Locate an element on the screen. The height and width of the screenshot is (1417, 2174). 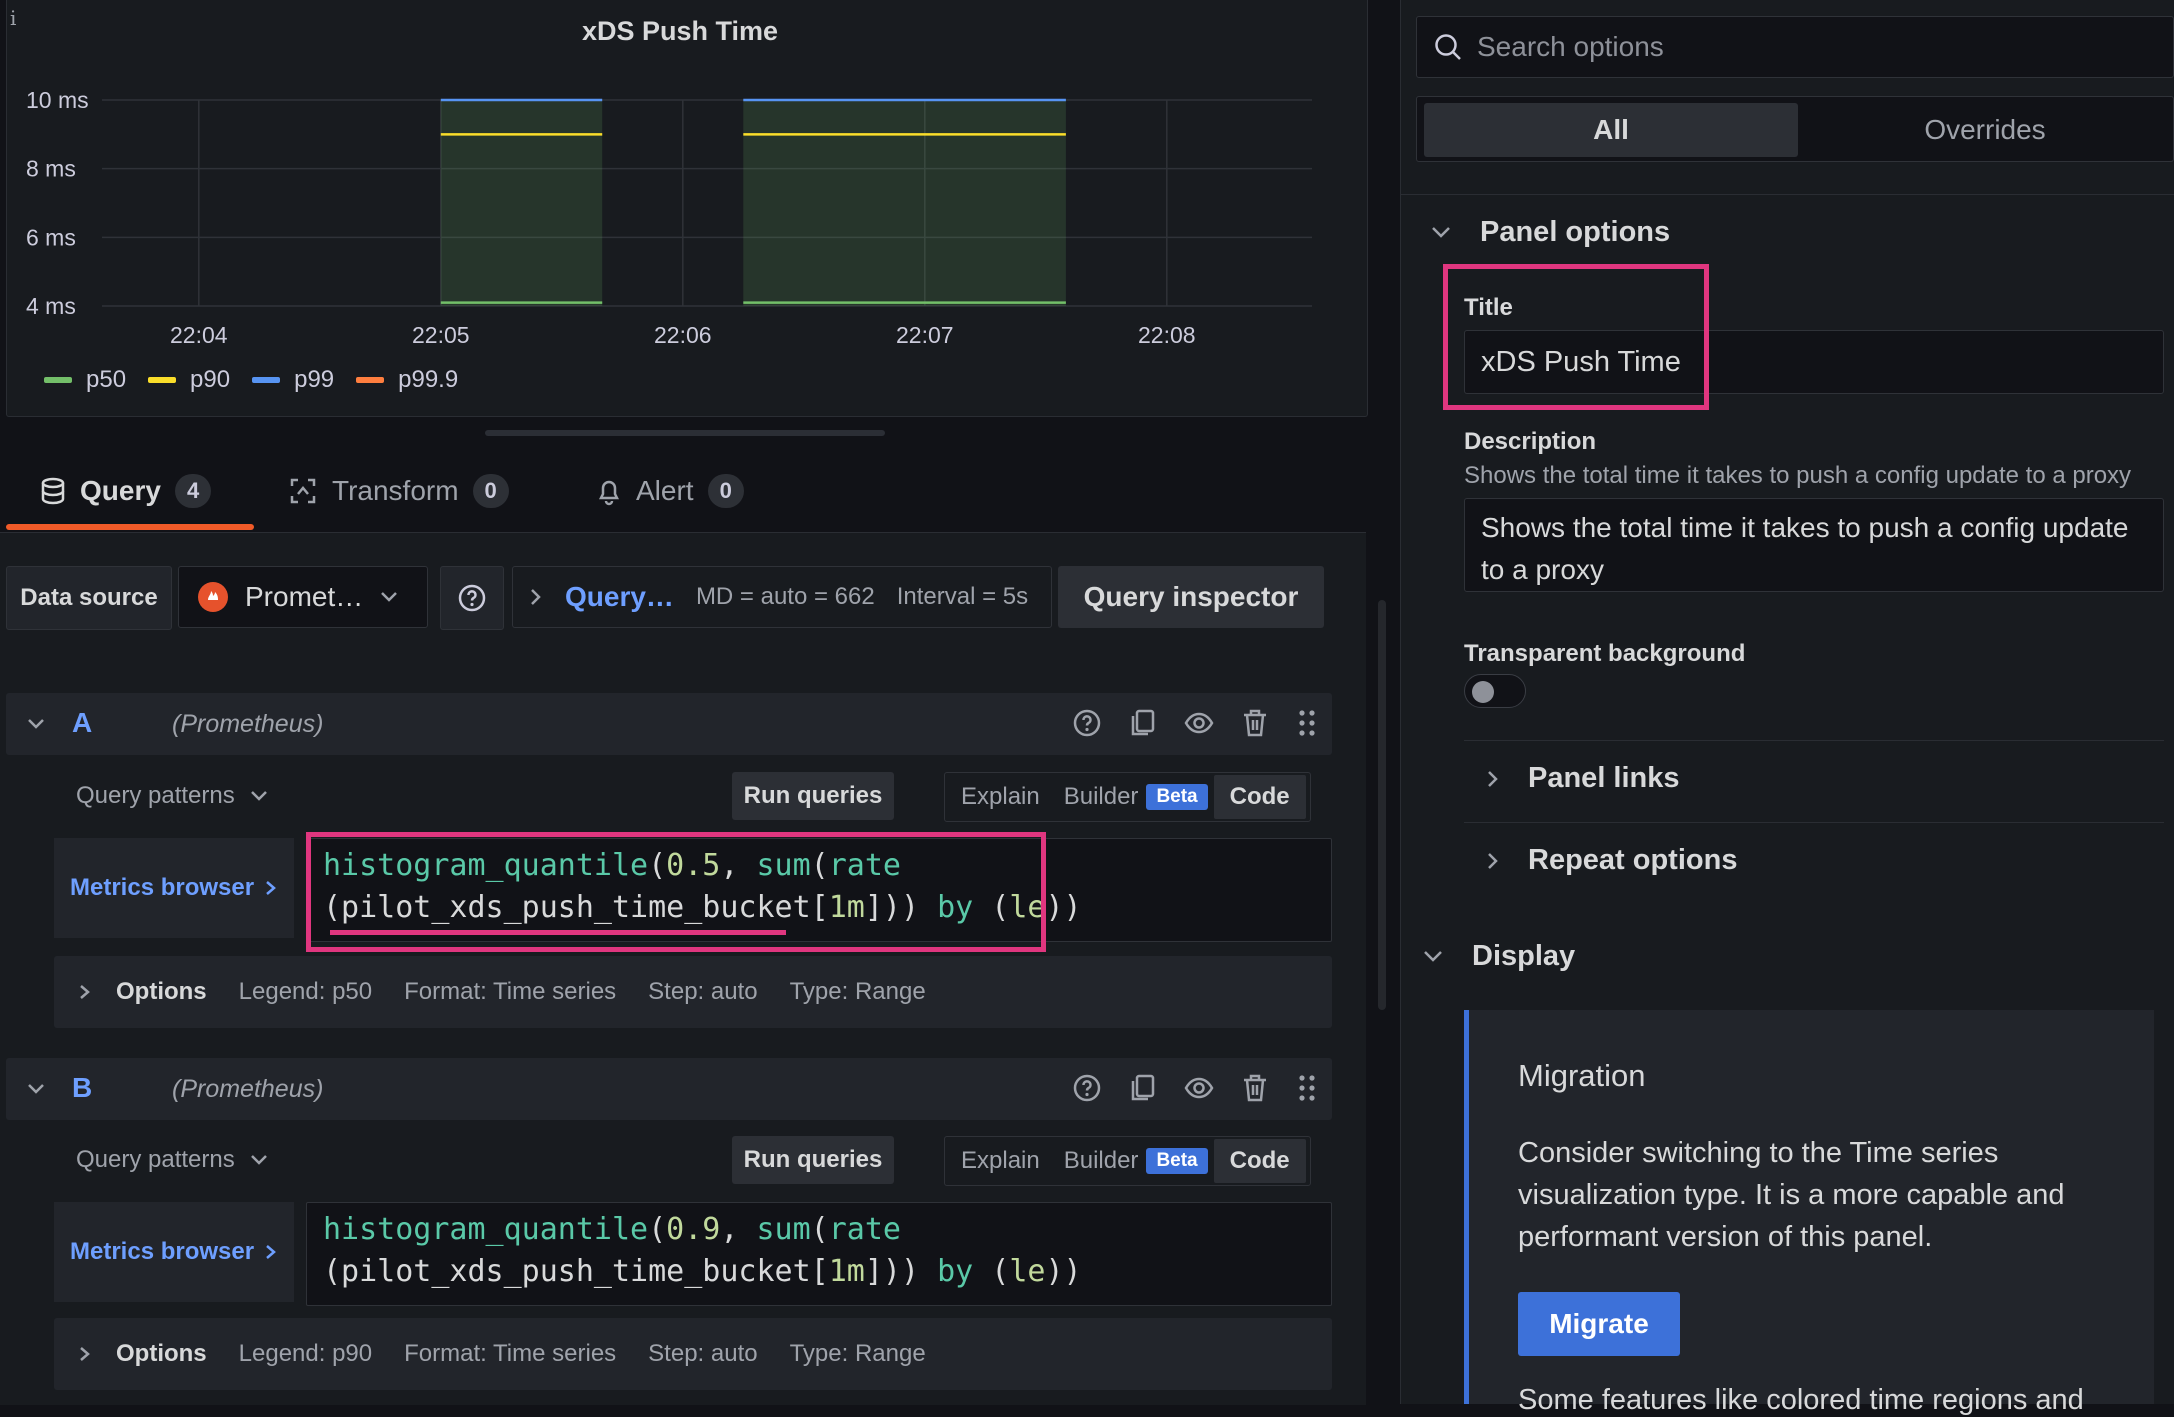
migration-title: Migration is located at coordinates (1582, 1075).